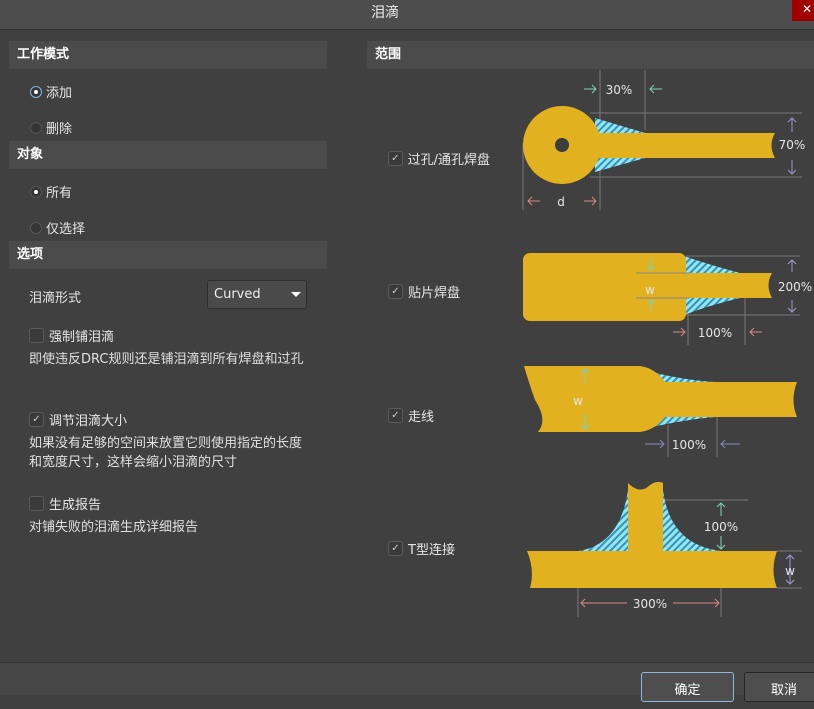 This screenshot has height=709, width=814. Describe the element at coordinates (562, 145) in the screenshot. I see `via-hole` at that location.